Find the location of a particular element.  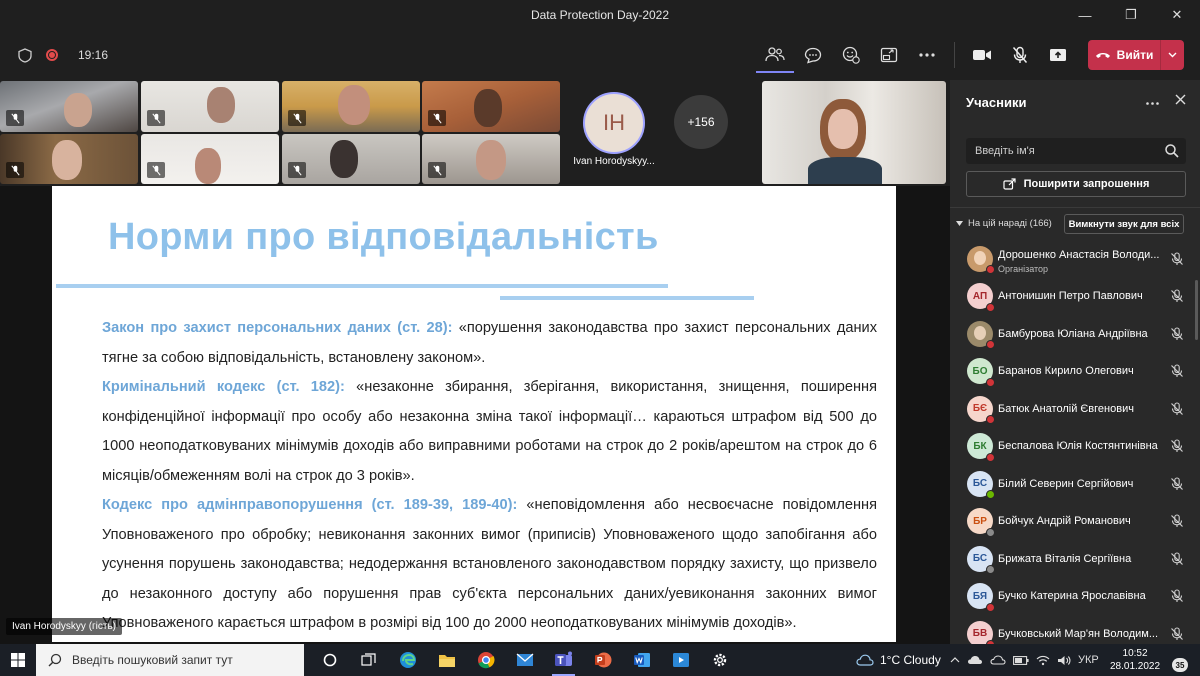

restore-button: ❐ is located at coordinates (1131, 15).